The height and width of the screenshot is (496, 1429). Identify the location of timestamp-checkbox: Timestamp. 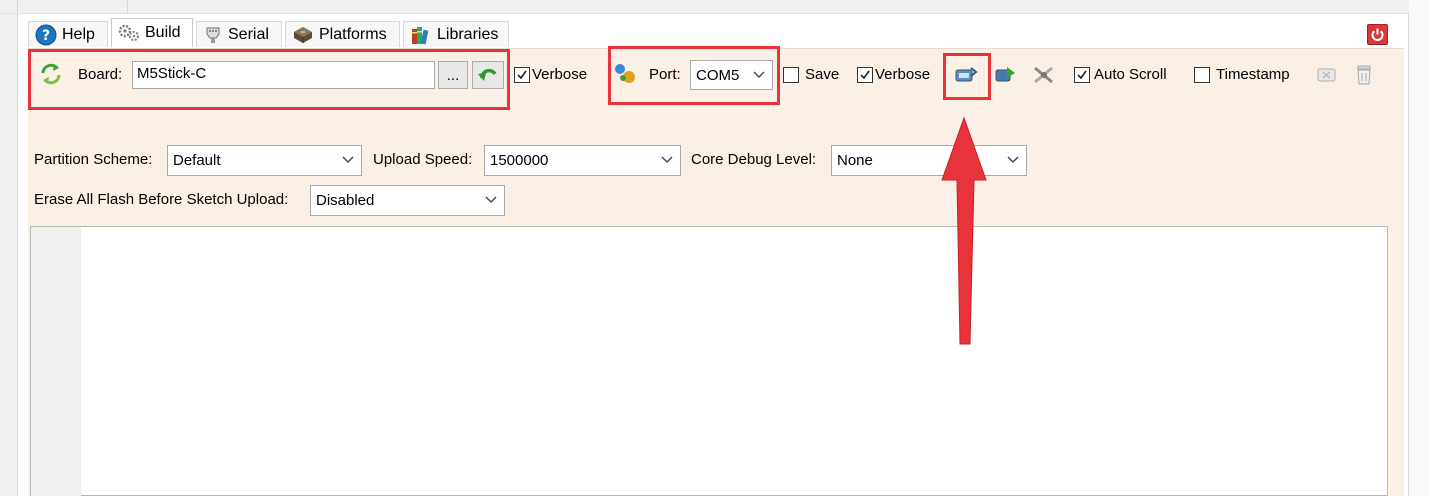
(1242, 74).